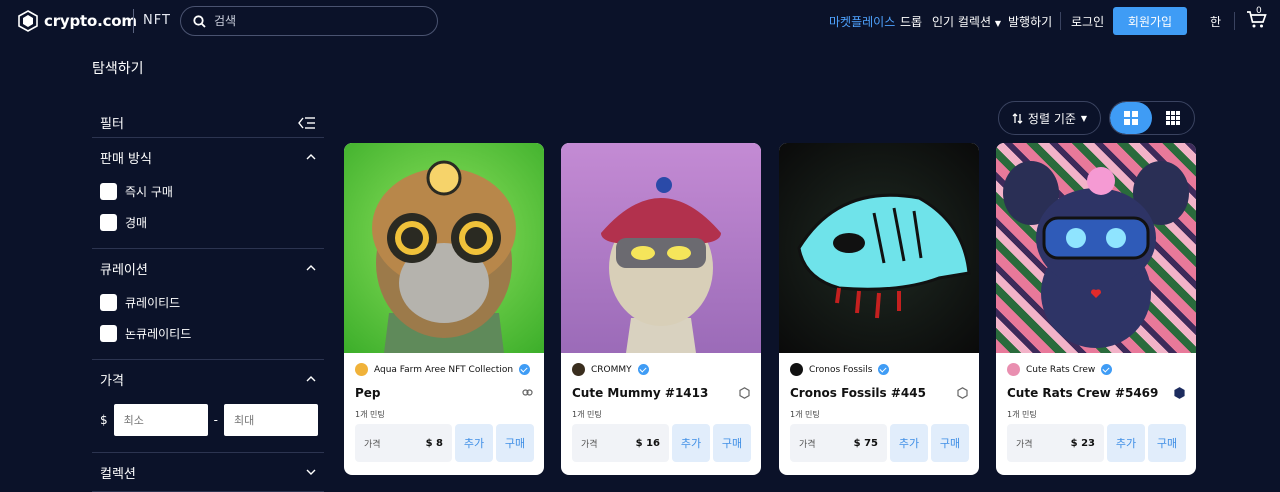  What do you see at coordinates (208, 123) in the screenshot?
I see `filter-header: 필터` at bounding box center [208, 123].